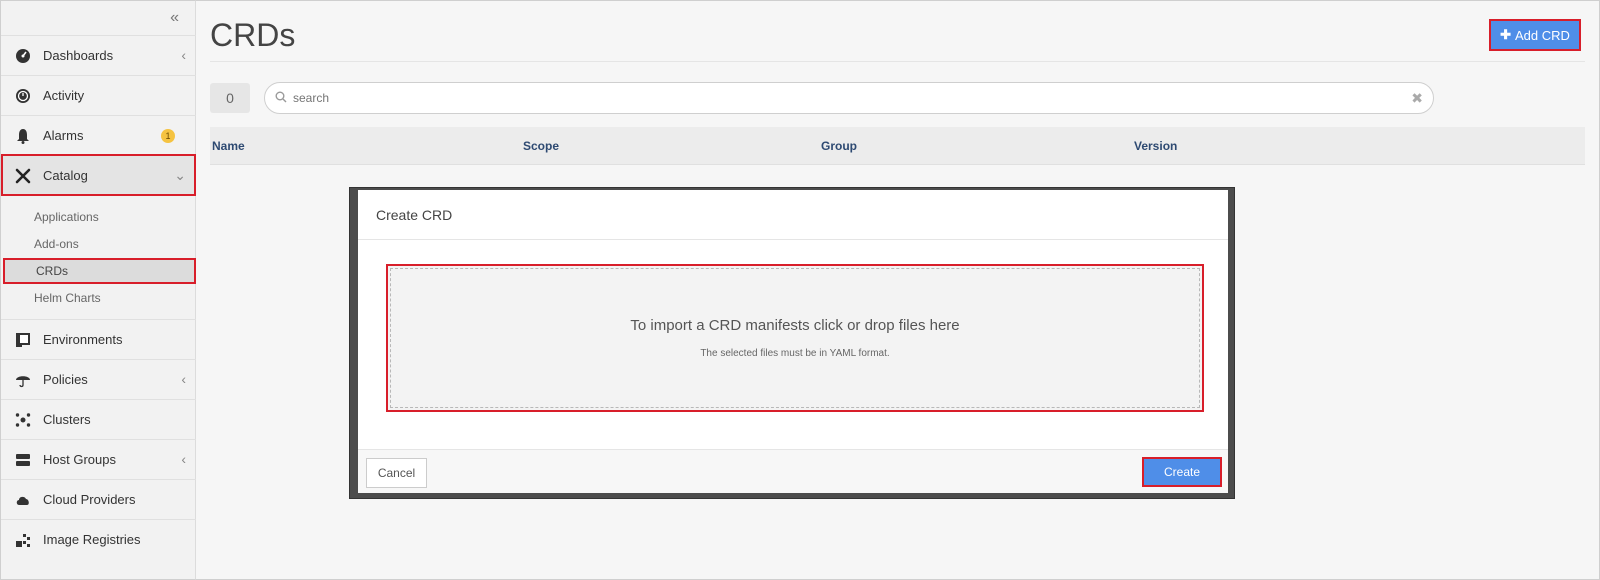 The width and height of the screenshot is (1600, 580). What do you see at coordinates (541, 146) in the screenshot?
I see `column-header-scope: Scope` at bounding box center [541, 146].